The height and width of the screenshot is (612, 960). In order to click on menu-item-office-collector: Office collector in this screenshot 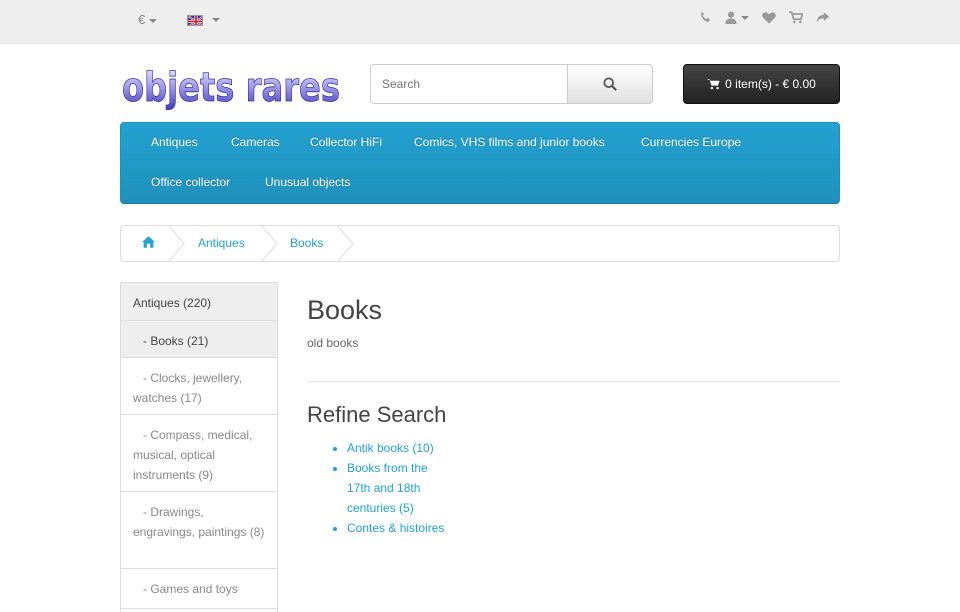, I will do `click(190, 182)`.